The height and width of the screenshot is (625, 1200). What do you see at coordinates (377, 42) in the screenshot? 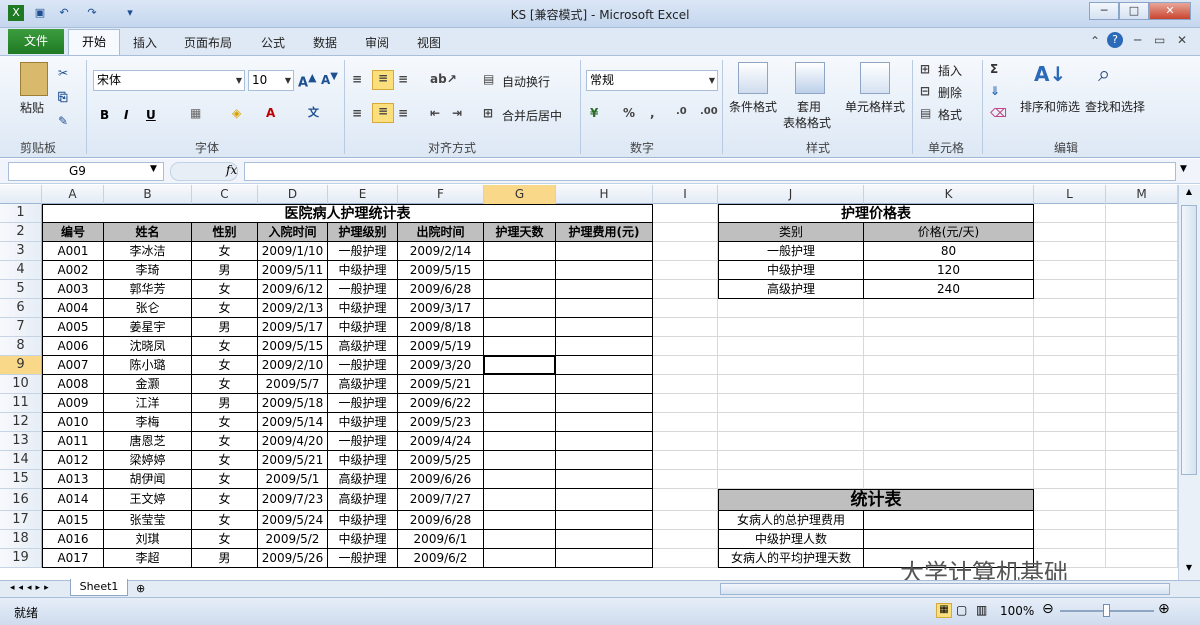
I see `tab-review: 审阅` at bounding box center [377, 42].